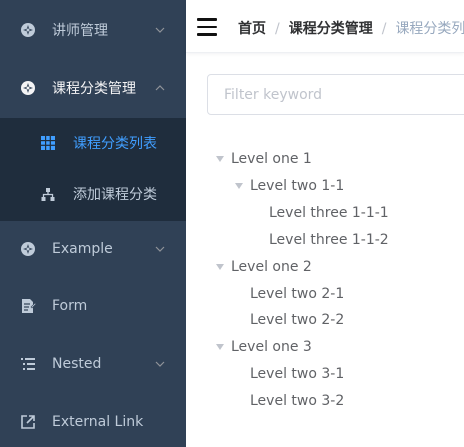  Describe the element at coordinates (80, 31) in the screenshot. I see `menu-item-label: 讲师管理` at that location.